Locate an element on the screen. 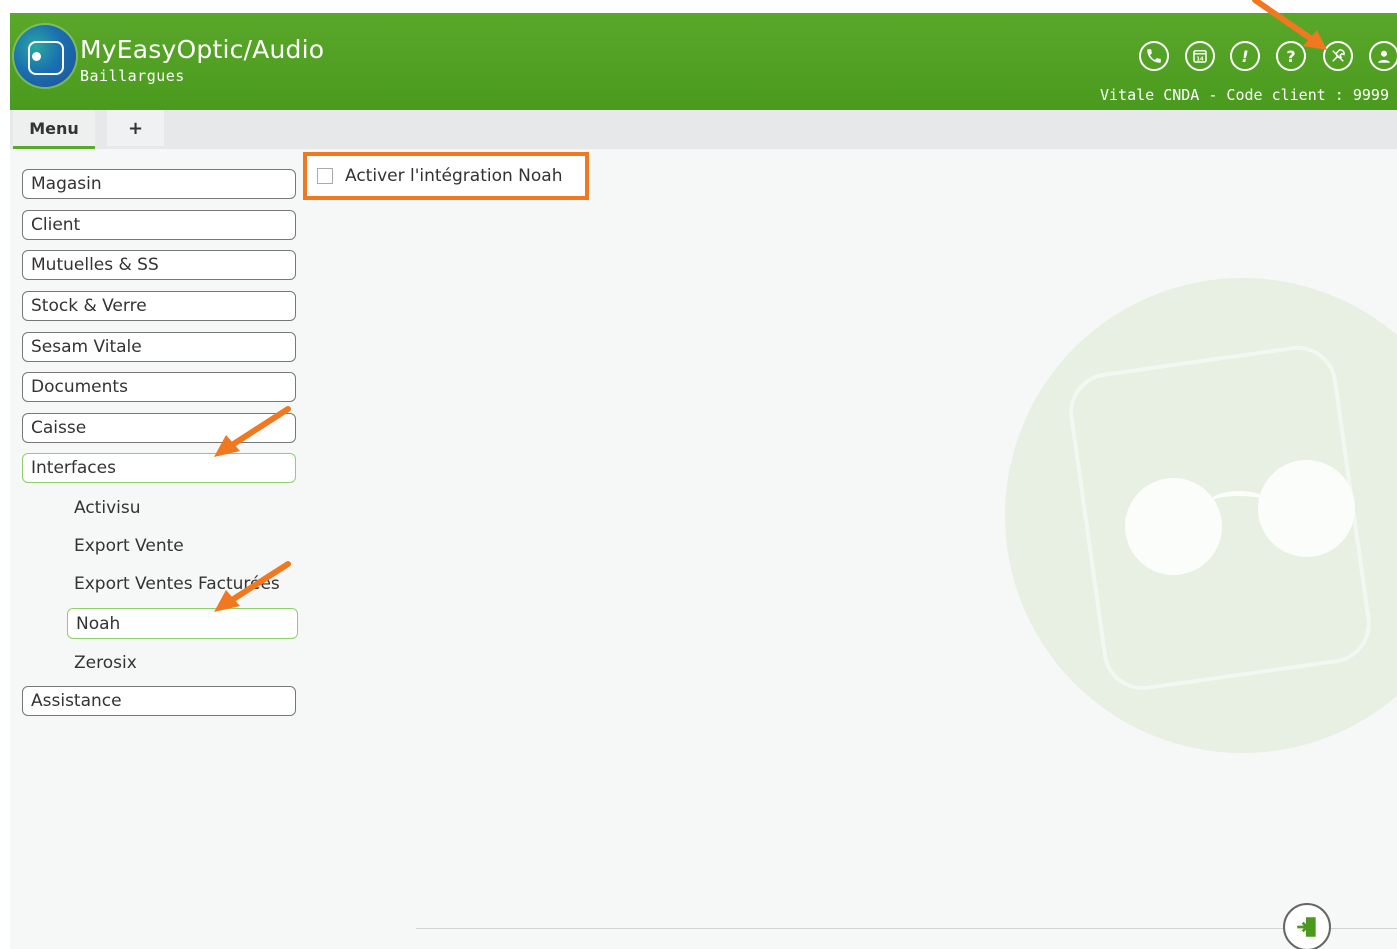 This screenshot has height=949, width=1397. submenu-item-zerosix: Zerosix is located at coordinates (105, 663).